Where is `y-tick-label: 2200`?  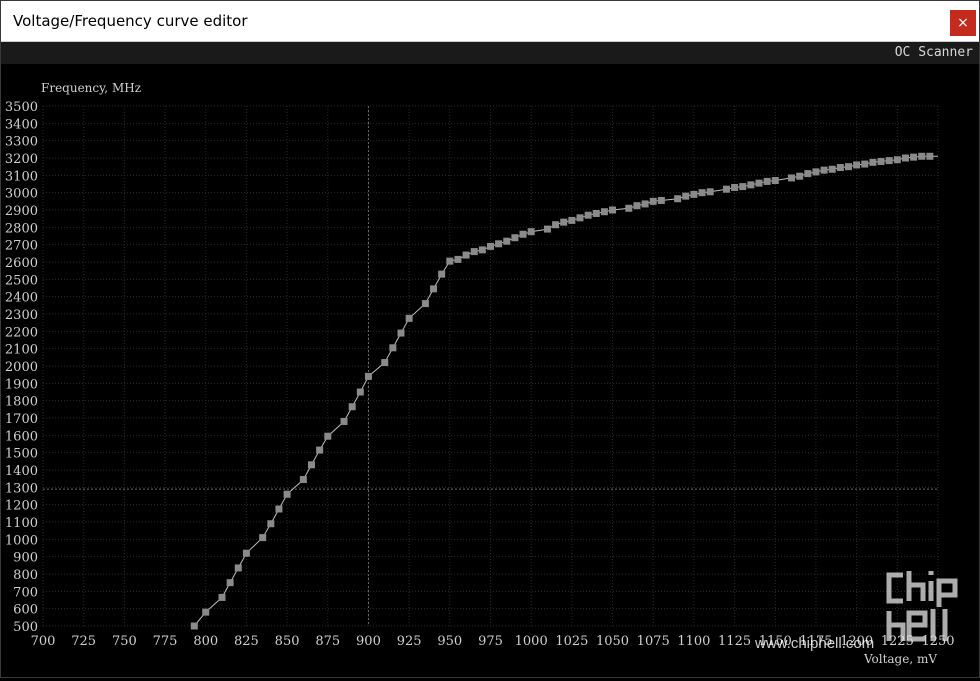
y-tick-label: 2200 is located at coordinates (21, 332).